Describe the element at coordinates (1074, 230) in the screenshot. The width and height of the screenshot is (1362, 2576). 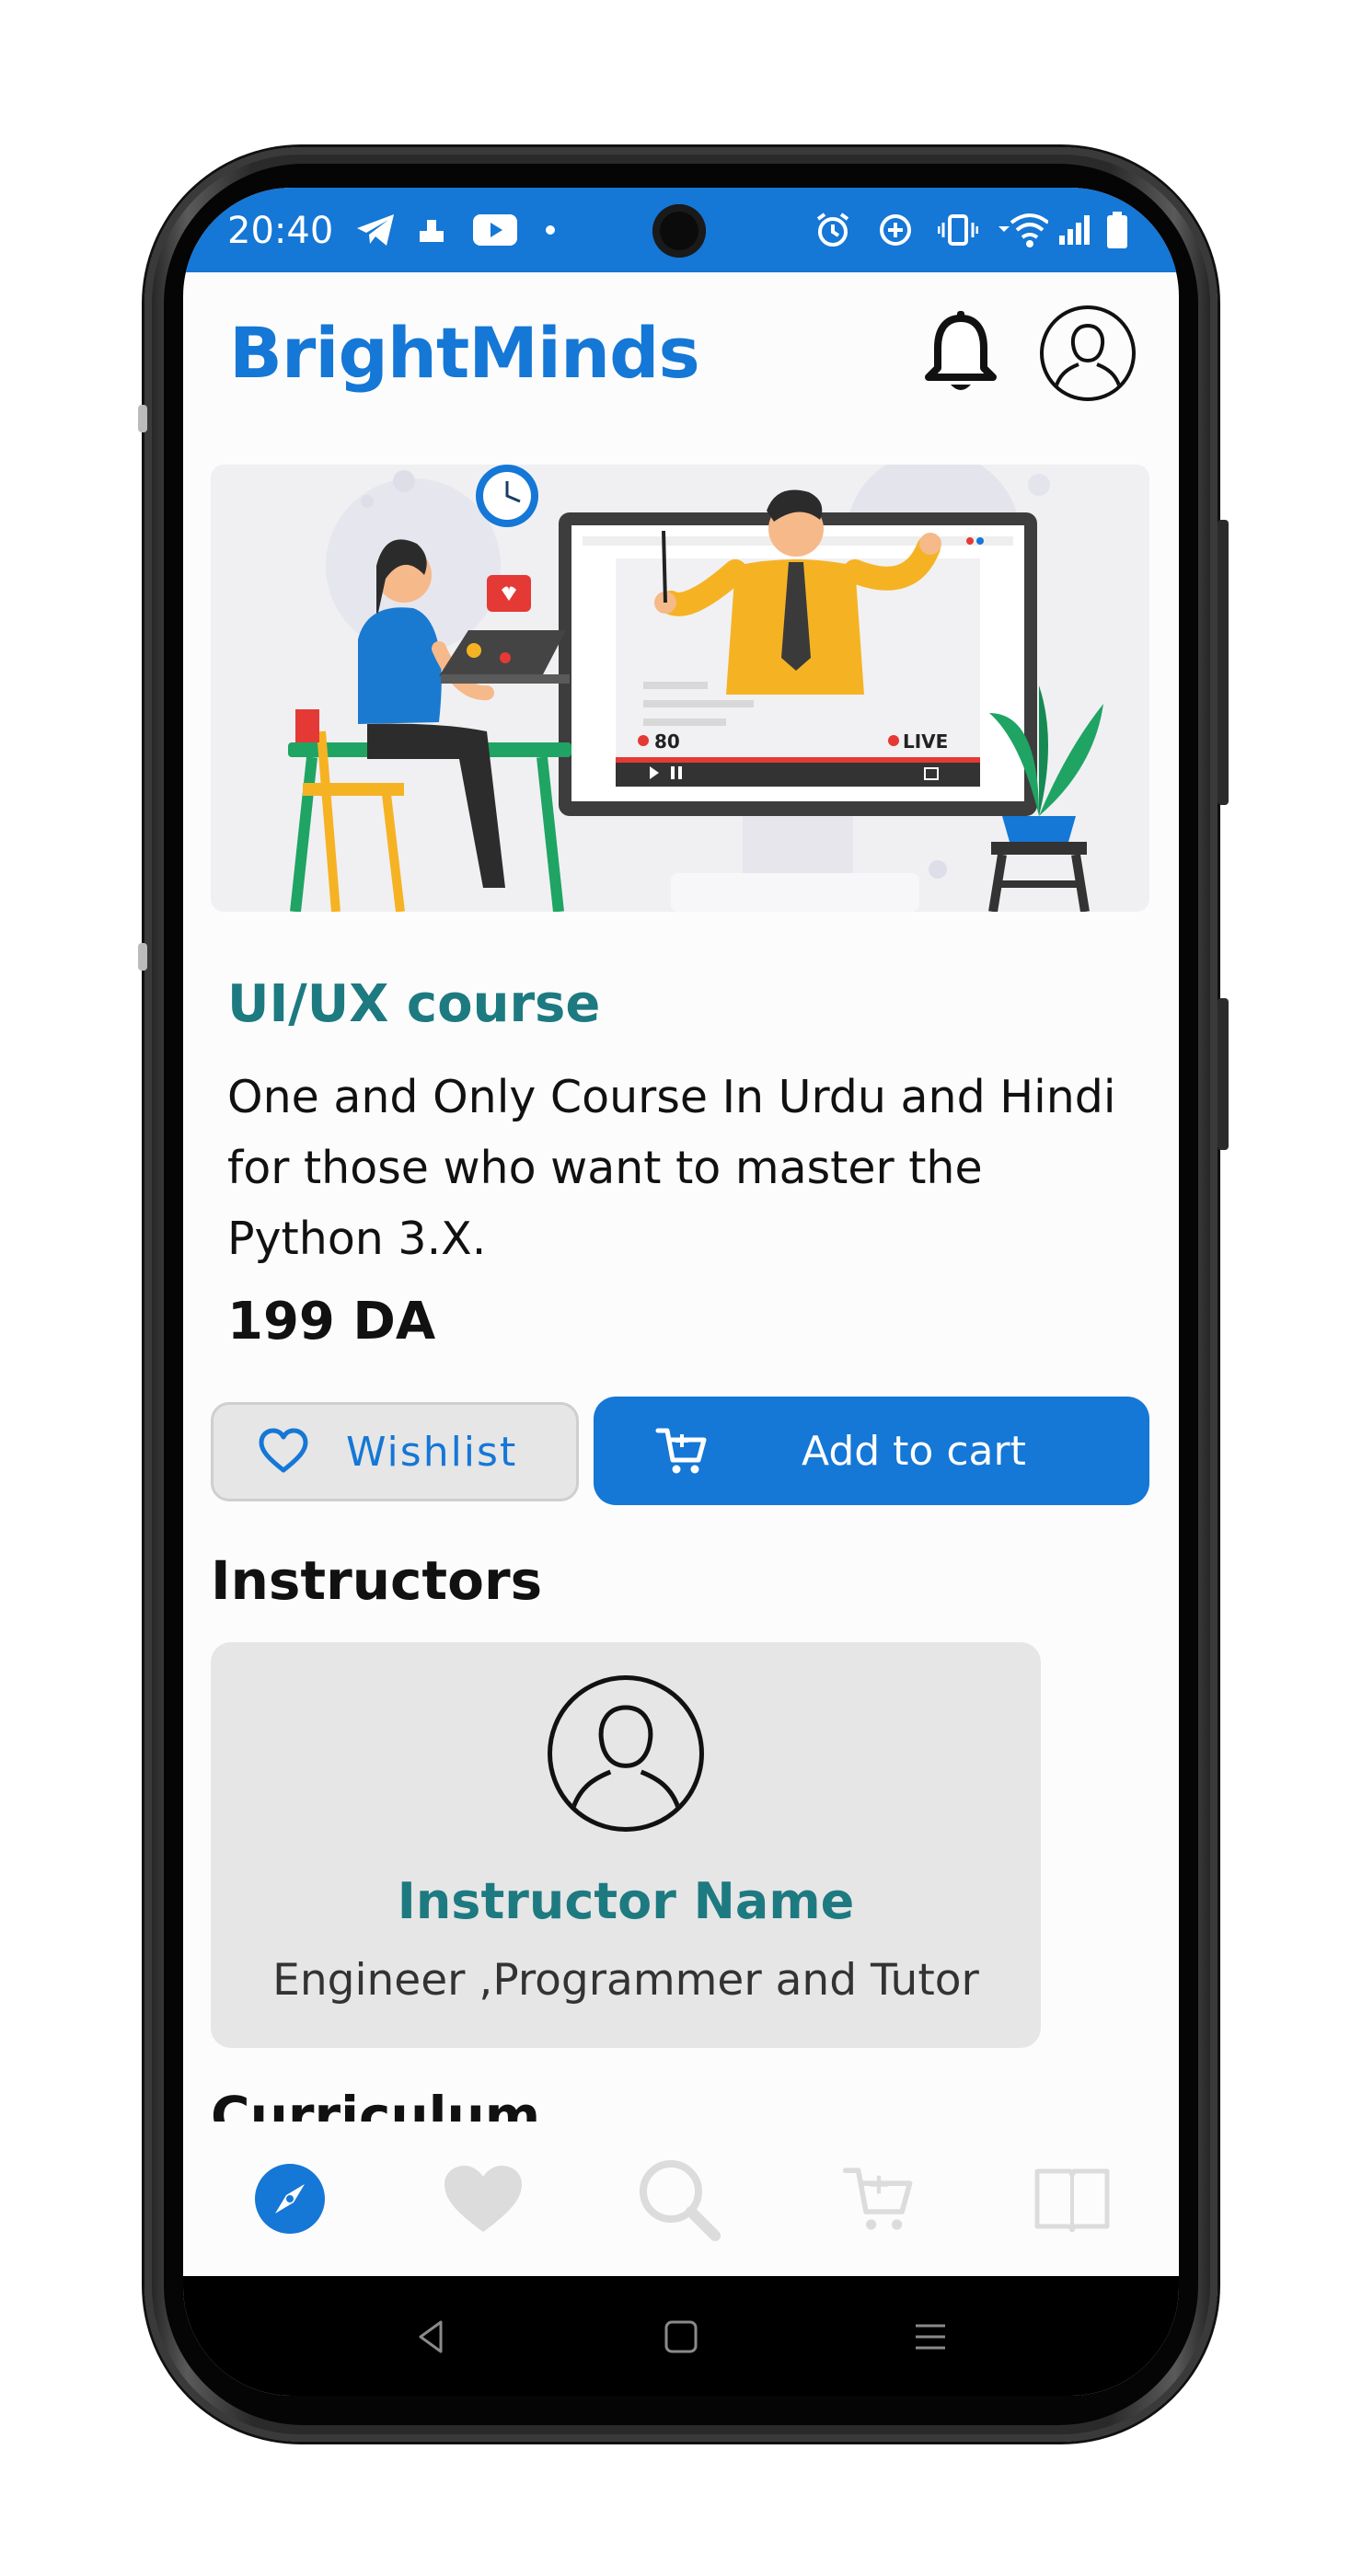
I see `signal-icon` at that location.